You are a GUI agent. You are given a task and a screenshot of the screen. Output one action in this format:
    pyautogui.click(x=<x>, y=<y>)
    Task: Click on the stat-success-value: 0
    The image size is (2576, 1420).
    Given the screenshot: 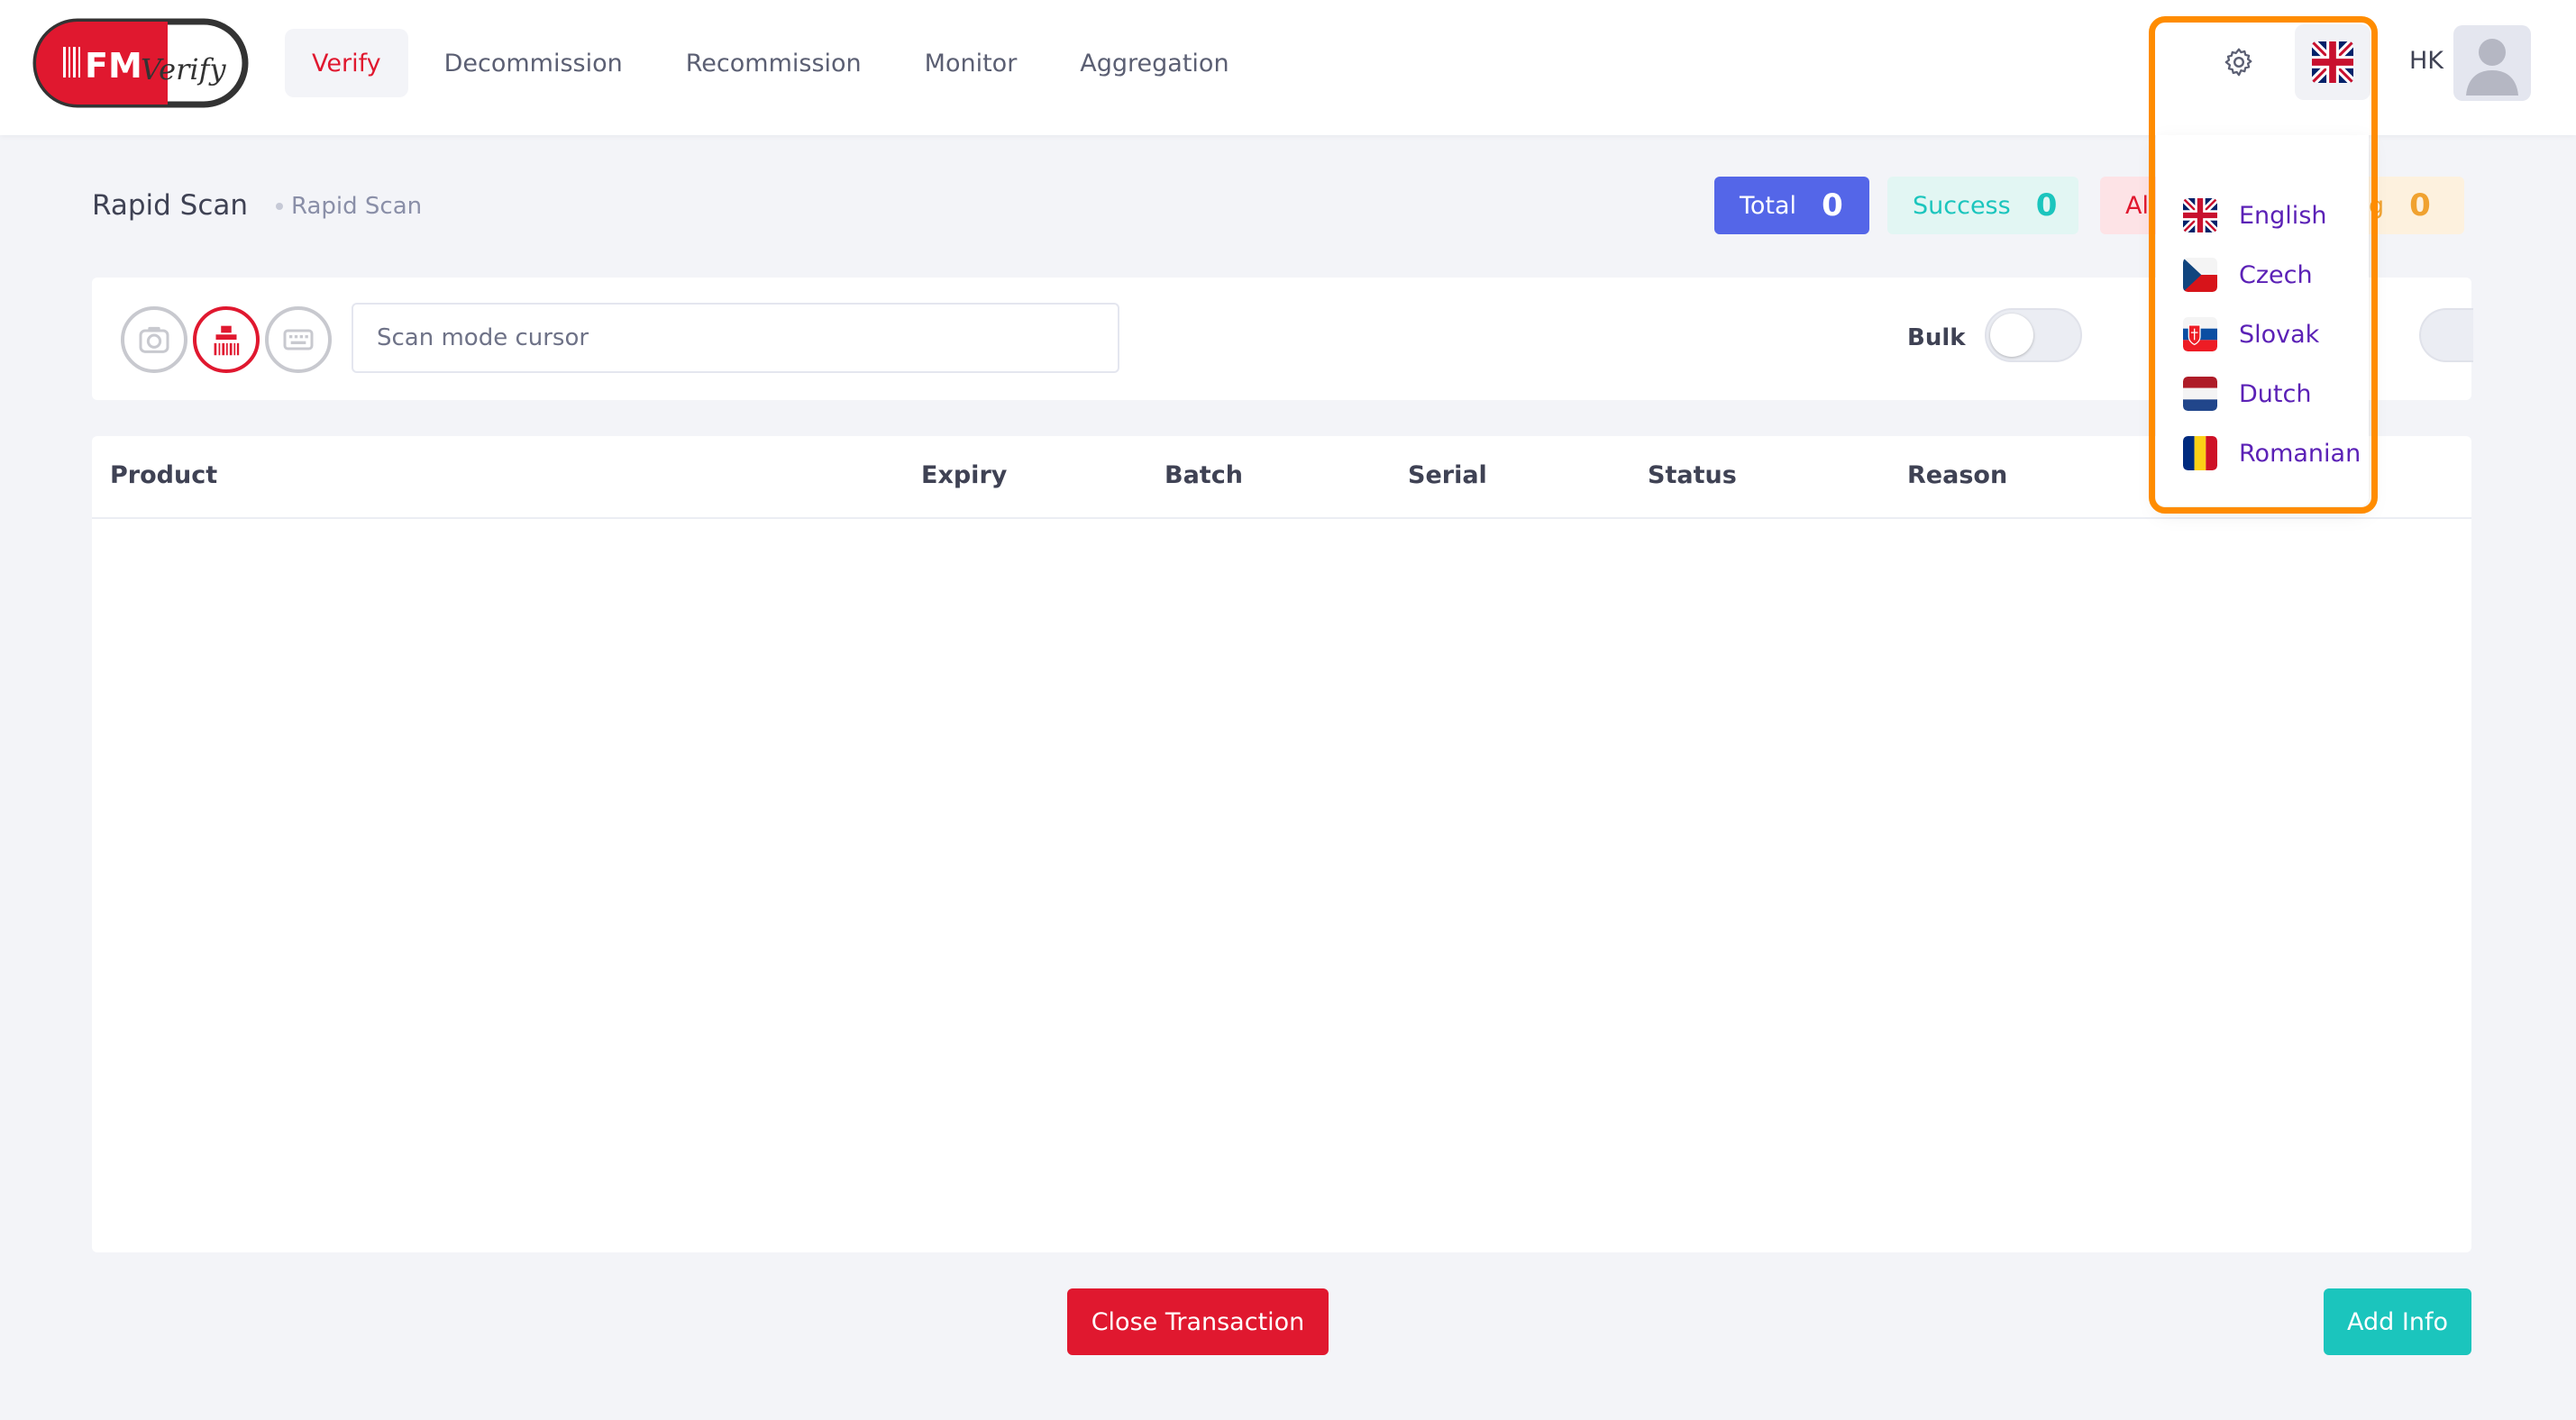 What is the action you would take?
    pyautogui.click(x=2046, y=205)
    